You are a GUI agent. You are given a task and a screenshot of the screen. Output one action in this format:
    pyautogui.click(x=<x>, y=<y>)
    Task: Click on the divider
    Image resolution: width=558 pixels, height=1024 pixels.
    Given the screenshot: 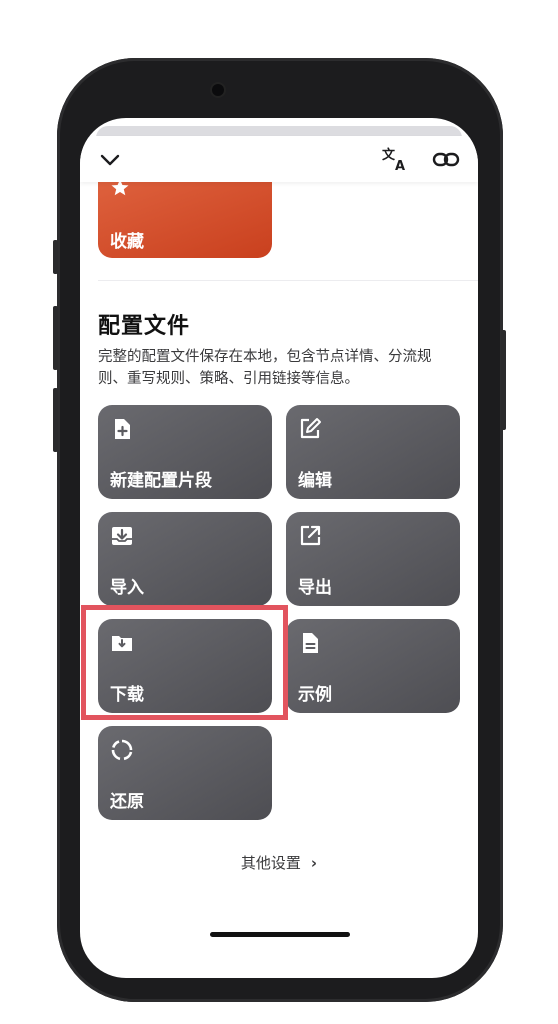 What is the action you would take?
    pyautogui.click(x=288, y=280)
    